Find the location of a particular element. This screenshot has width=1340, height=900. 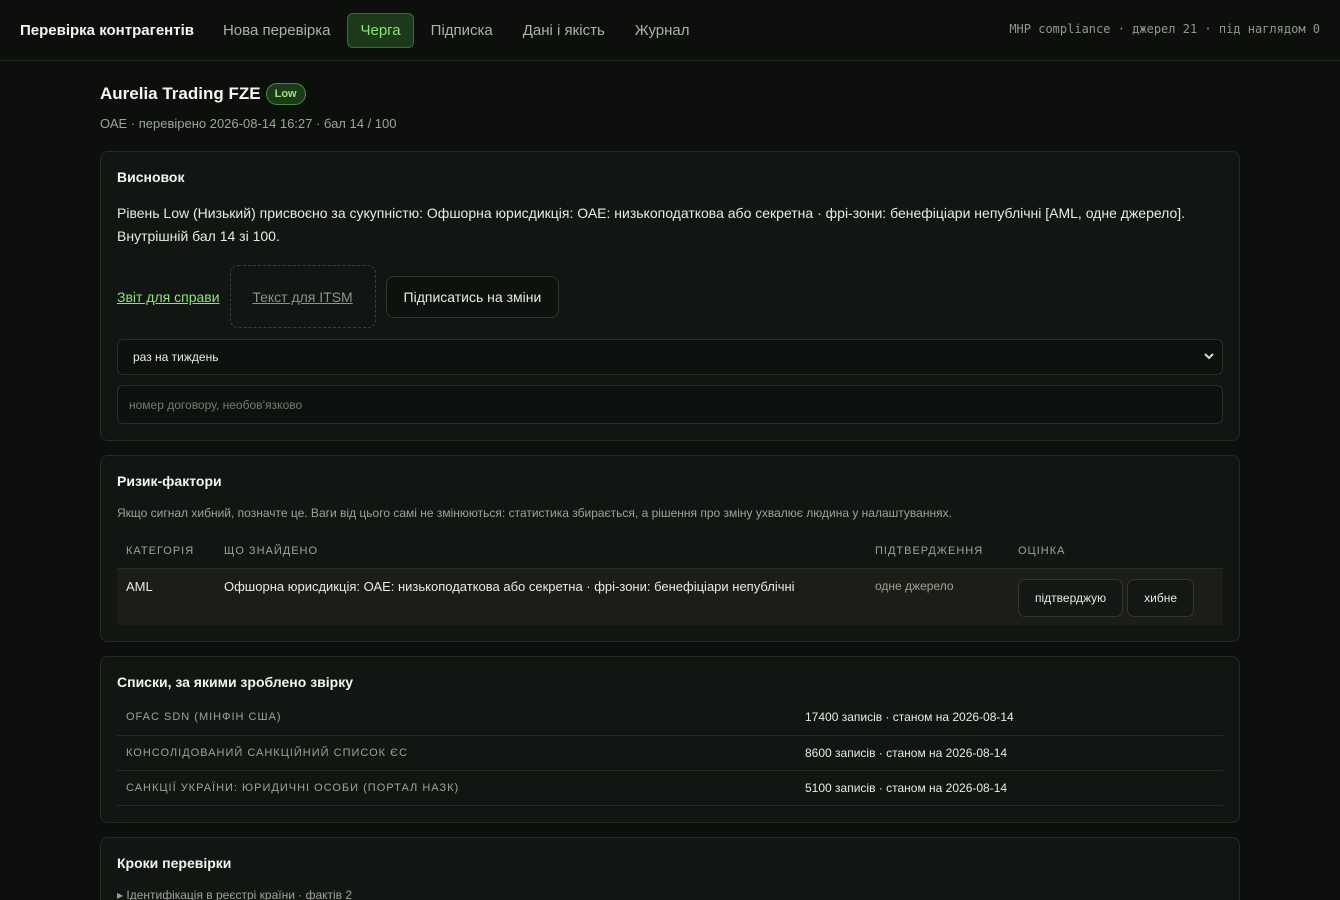

factor-category: AML is located at coordinates (139, 586).